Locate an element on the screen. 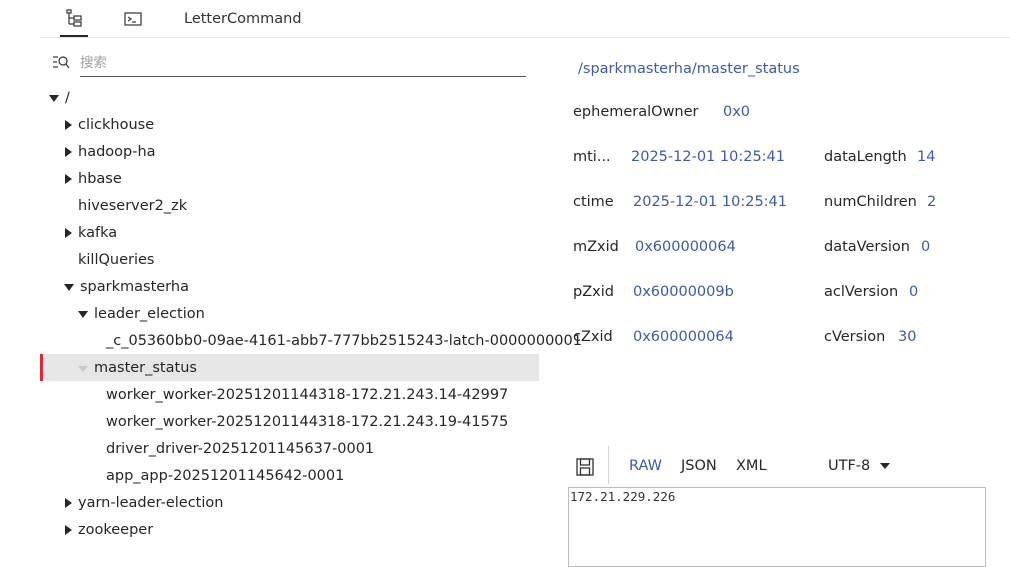 The image size is (1010, 567). tree-node-label: zookeeper is located at coordinates (116, 529).